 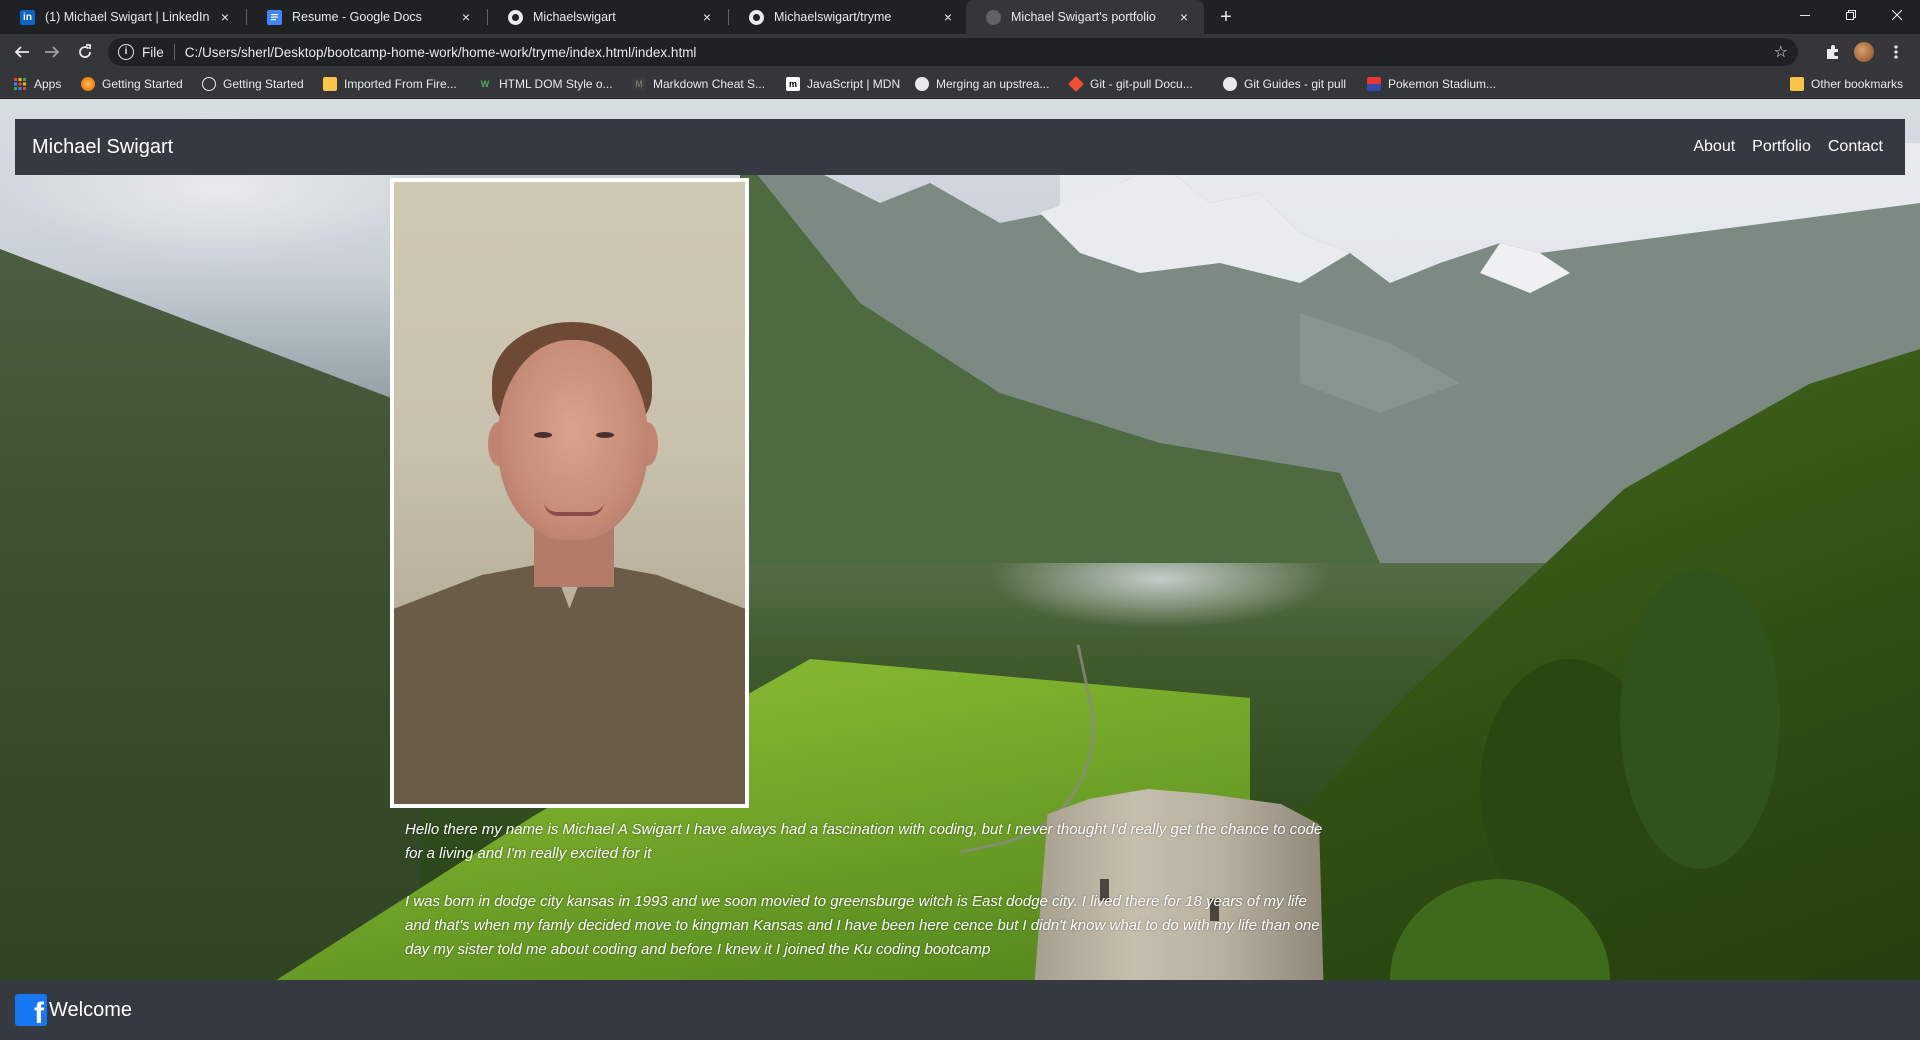 What do you see at coordinates (174, 52) in the screenshot?
I see `address-divider` at bounding box center [174, 52].